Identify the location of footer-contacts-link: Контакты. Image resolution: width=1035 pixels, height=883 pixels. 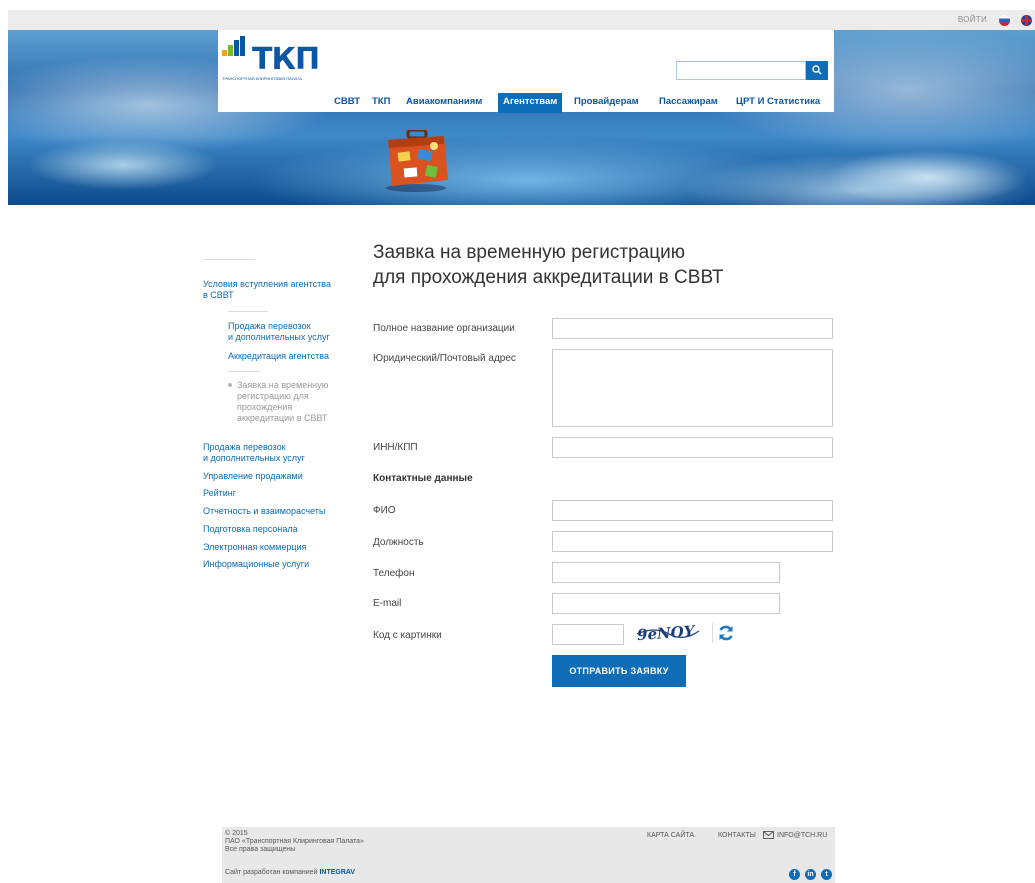
(737, 835).